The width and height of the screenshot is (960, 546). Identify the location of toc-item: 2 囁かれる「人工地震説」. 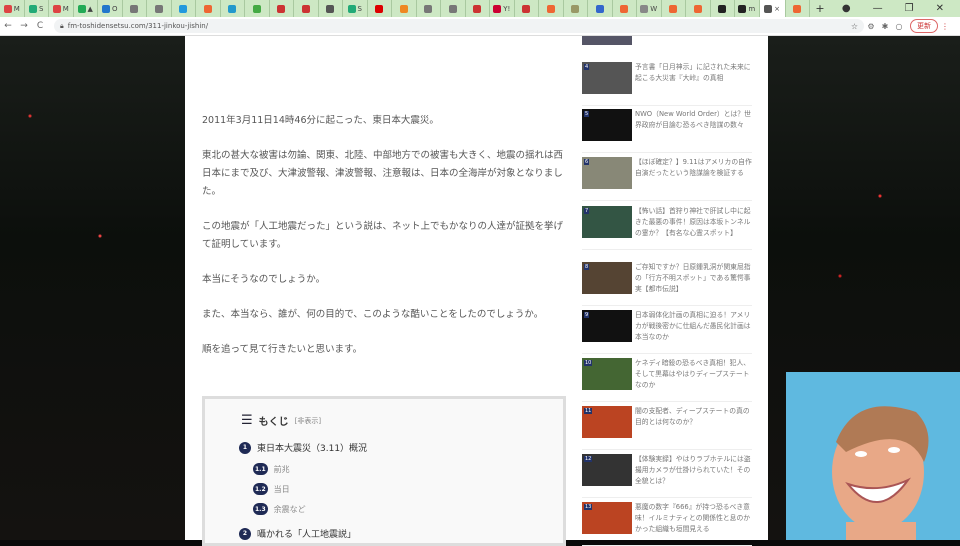
(297, 533).